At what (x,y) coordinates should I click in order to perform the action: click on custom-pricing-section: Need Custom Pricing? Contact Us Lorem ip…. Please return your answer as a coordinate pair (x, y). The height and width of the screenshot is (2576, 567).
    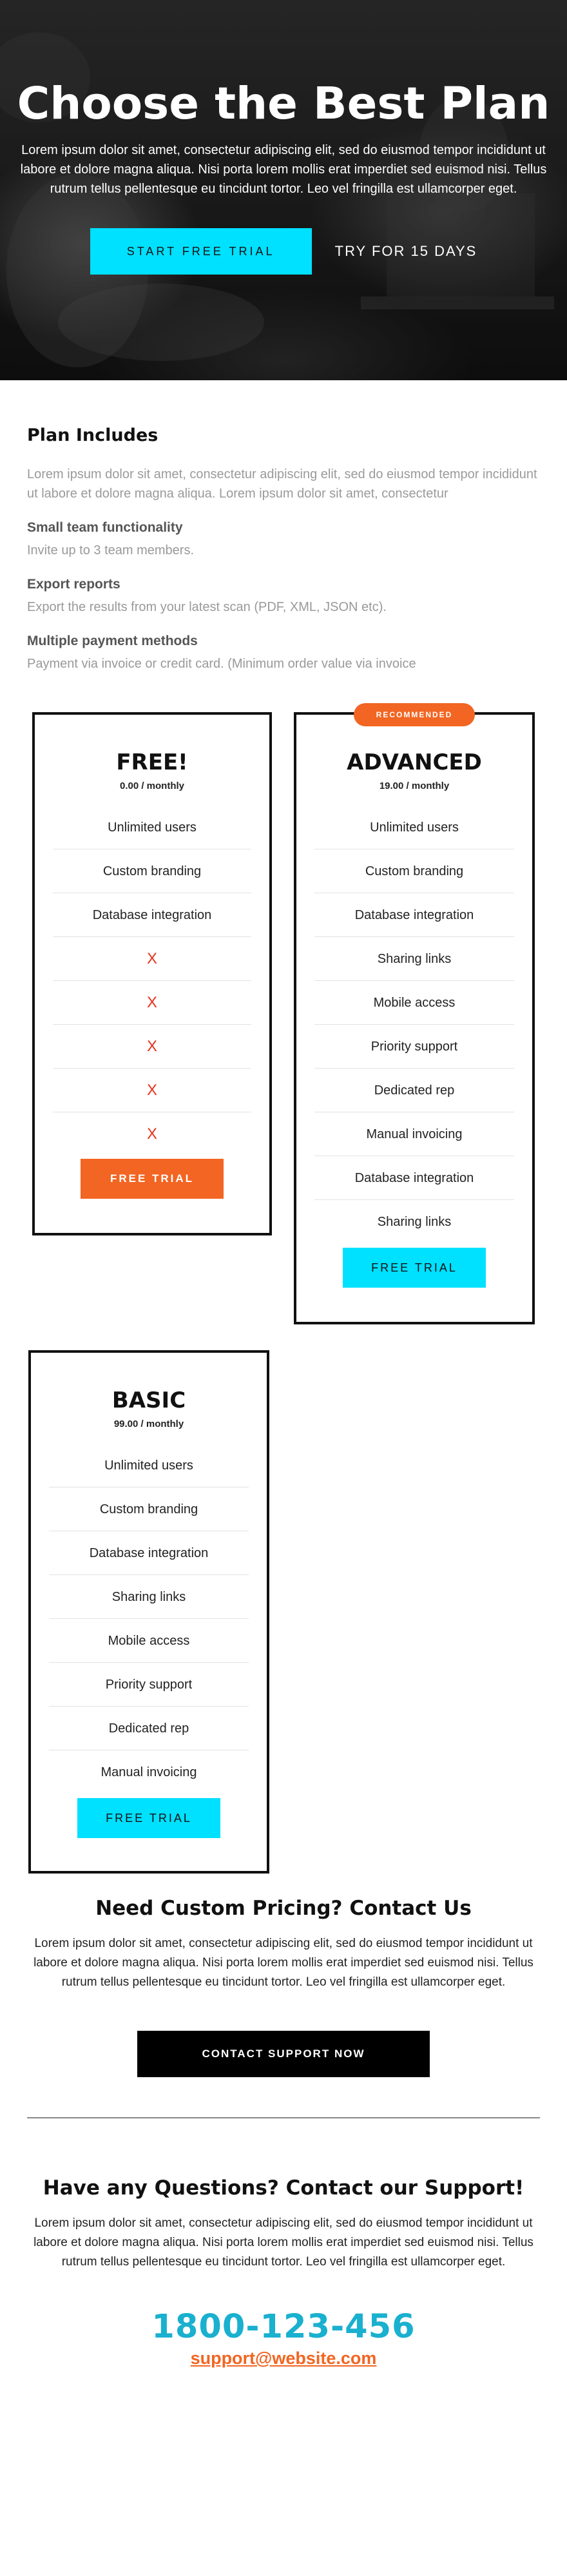
    Looking at the image, I should click on (283, 1987).